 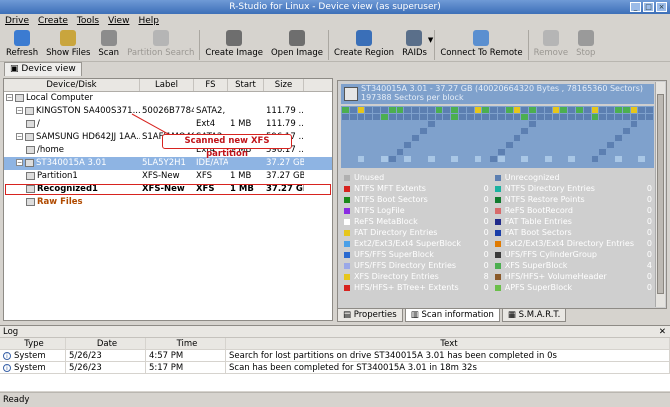 I want to click on refresh-icon, so click(x=22, y=38).